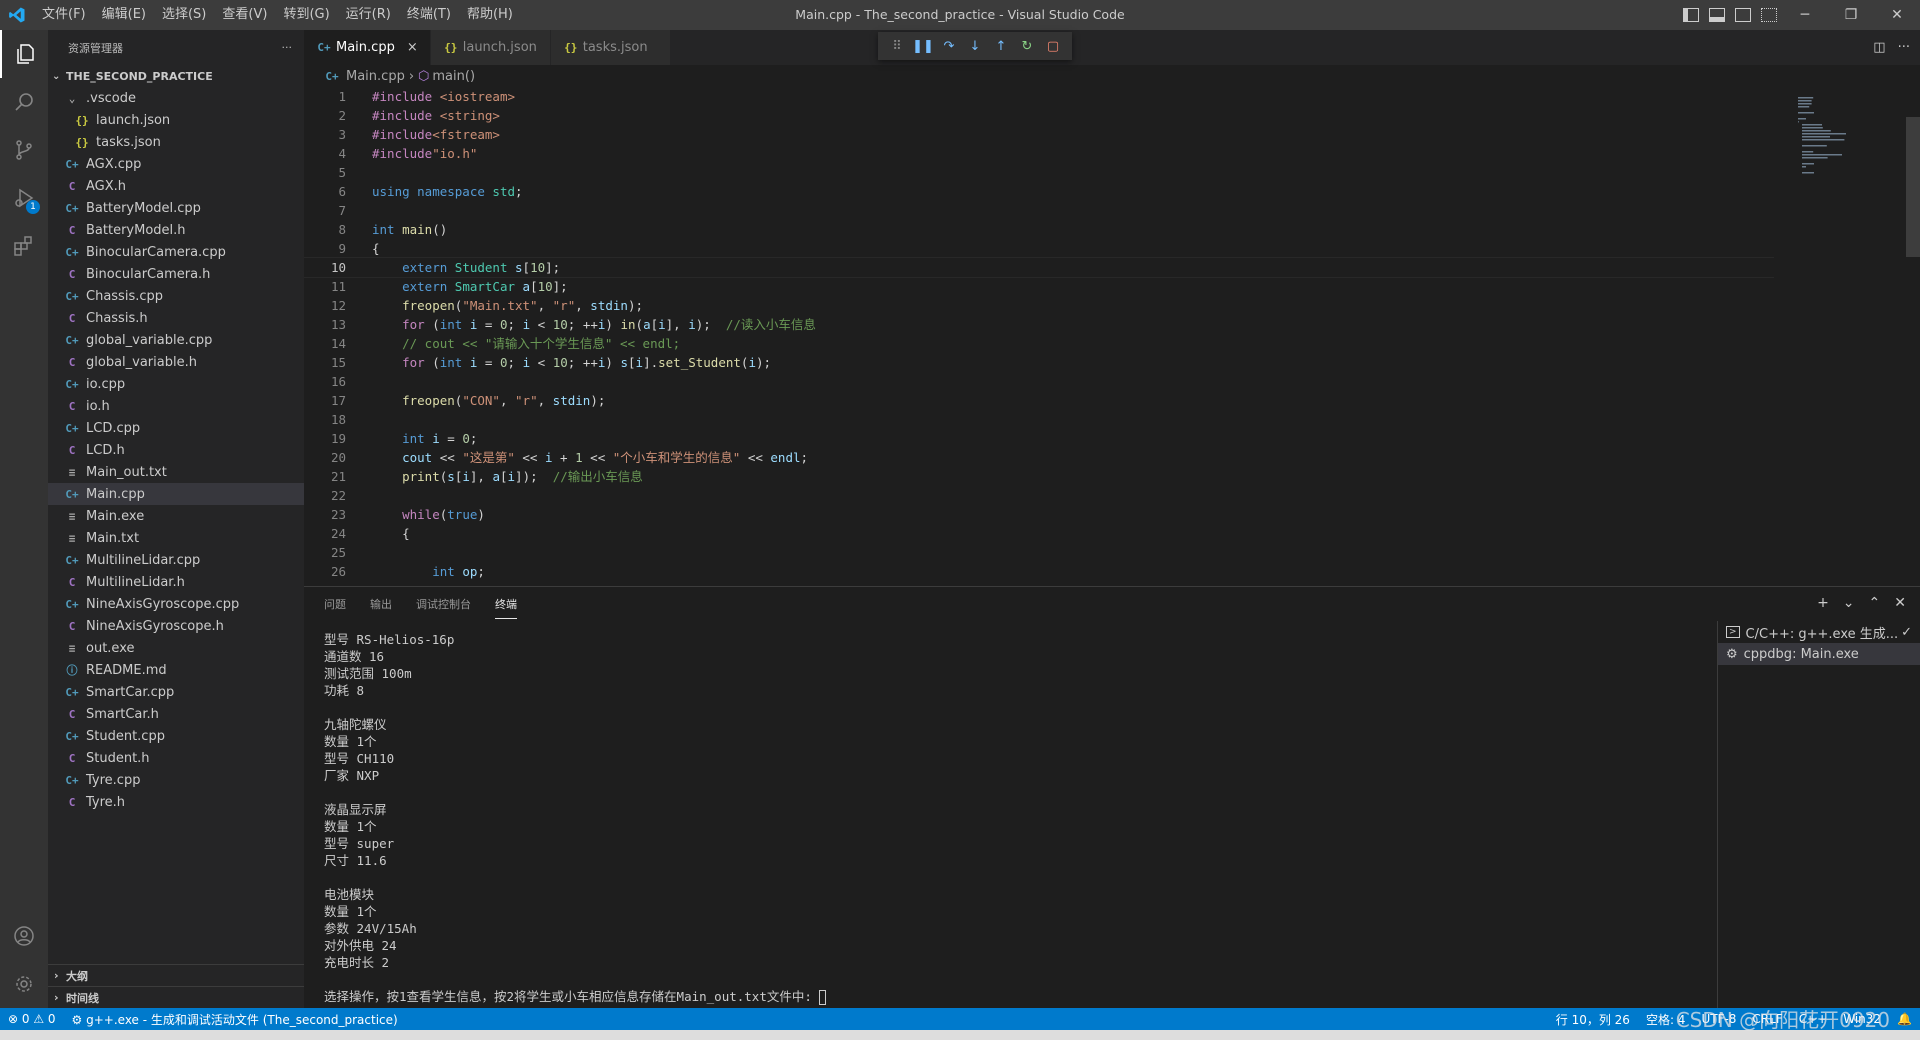 The height and width of the screenshot is (1040, 1920). Describe the element at coordinates (1593, 1019) in the screenshot. I see `cursor-position: 行 10，列 26` at that location.